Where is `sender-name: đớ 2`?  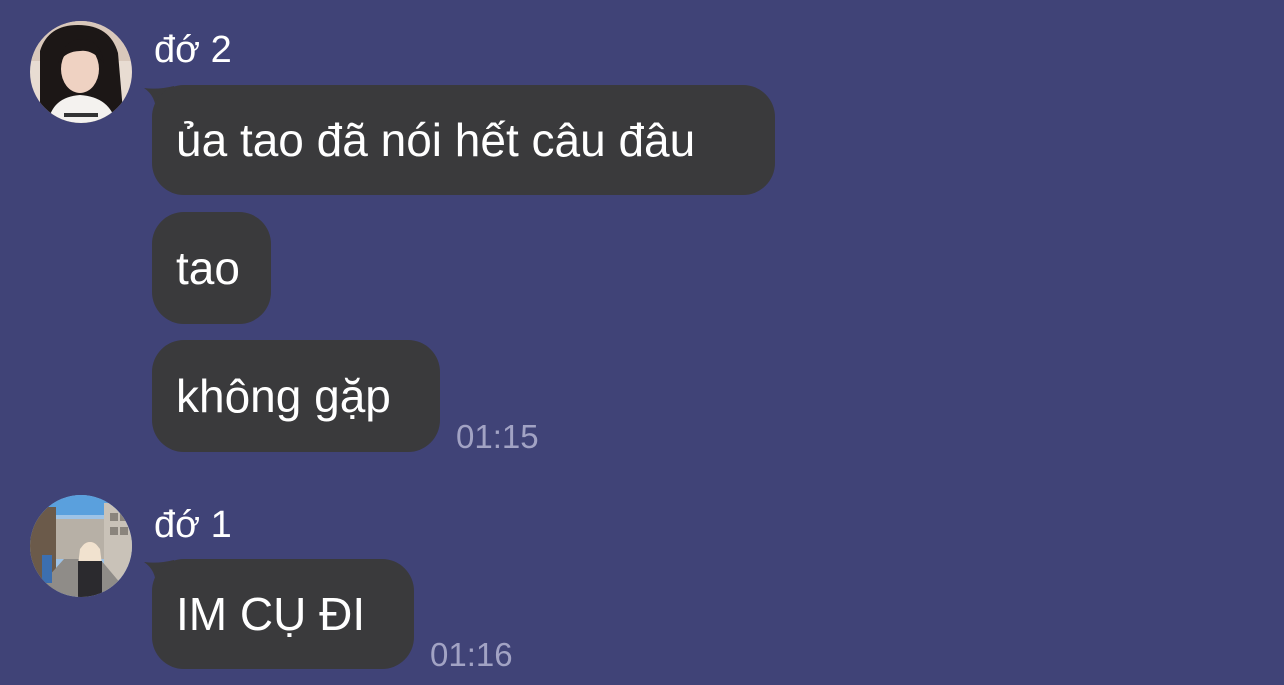
sender-name: đớ 2 is located at coordinates (193, 50).